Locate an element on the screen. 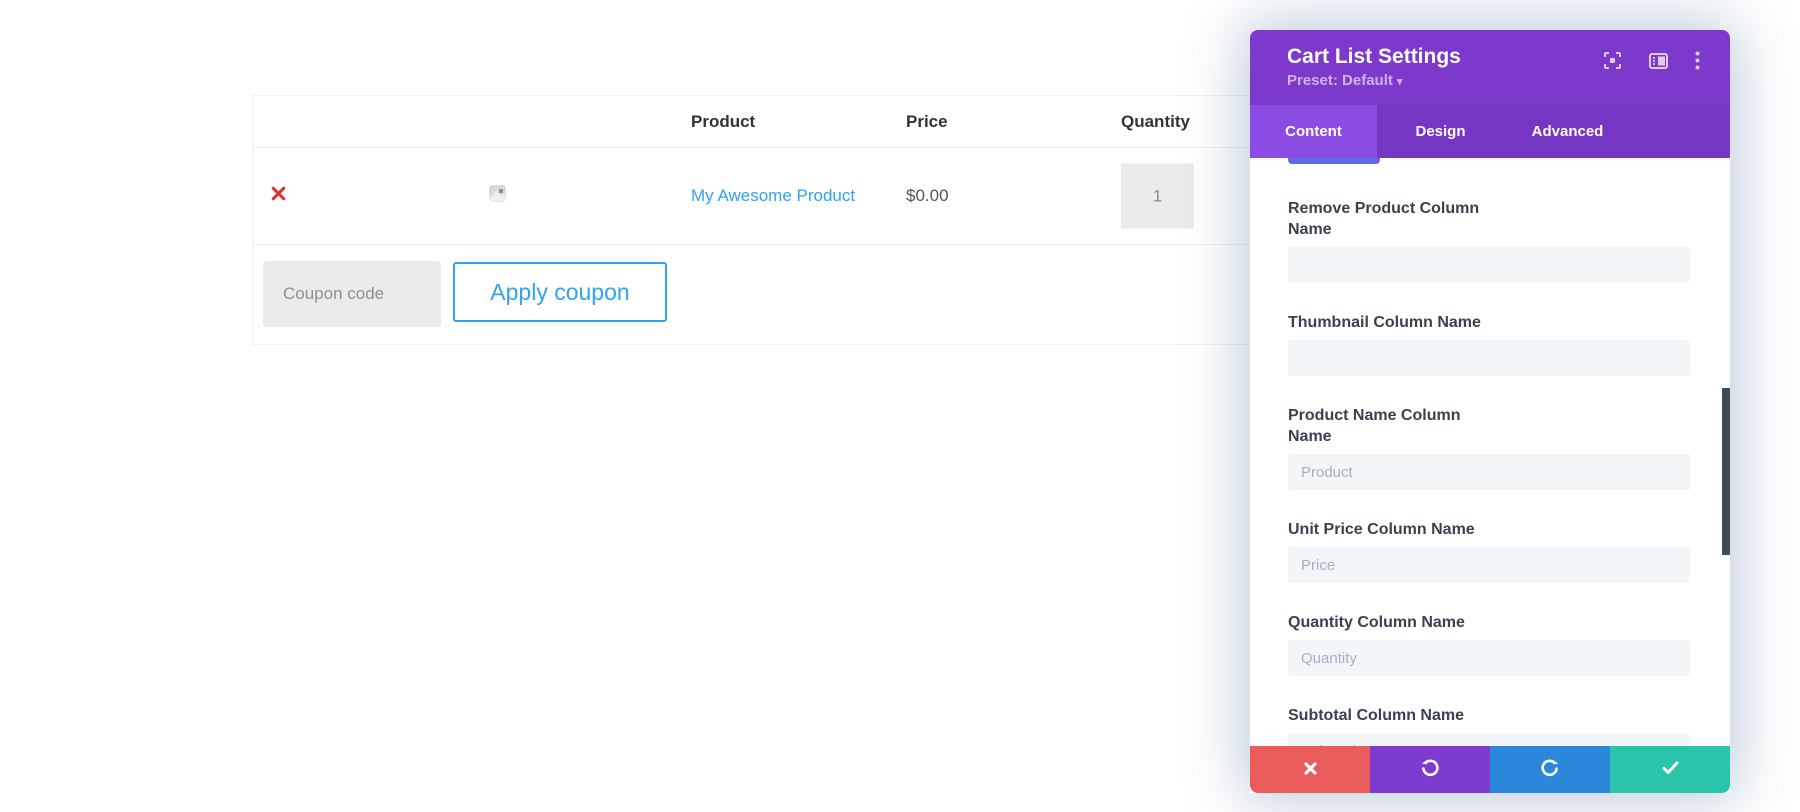 The image size is (1800, 812). undo-button is located at coordinates (1430, 769).